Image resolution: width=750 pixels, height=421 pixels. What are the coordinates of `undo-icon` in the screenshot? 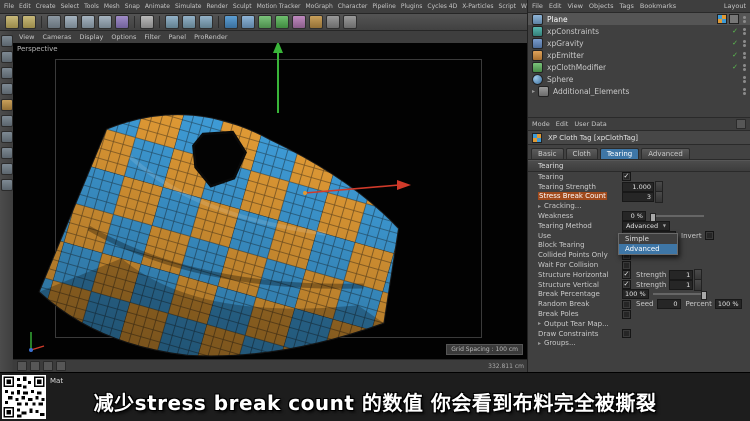 It's located at (12, 22).